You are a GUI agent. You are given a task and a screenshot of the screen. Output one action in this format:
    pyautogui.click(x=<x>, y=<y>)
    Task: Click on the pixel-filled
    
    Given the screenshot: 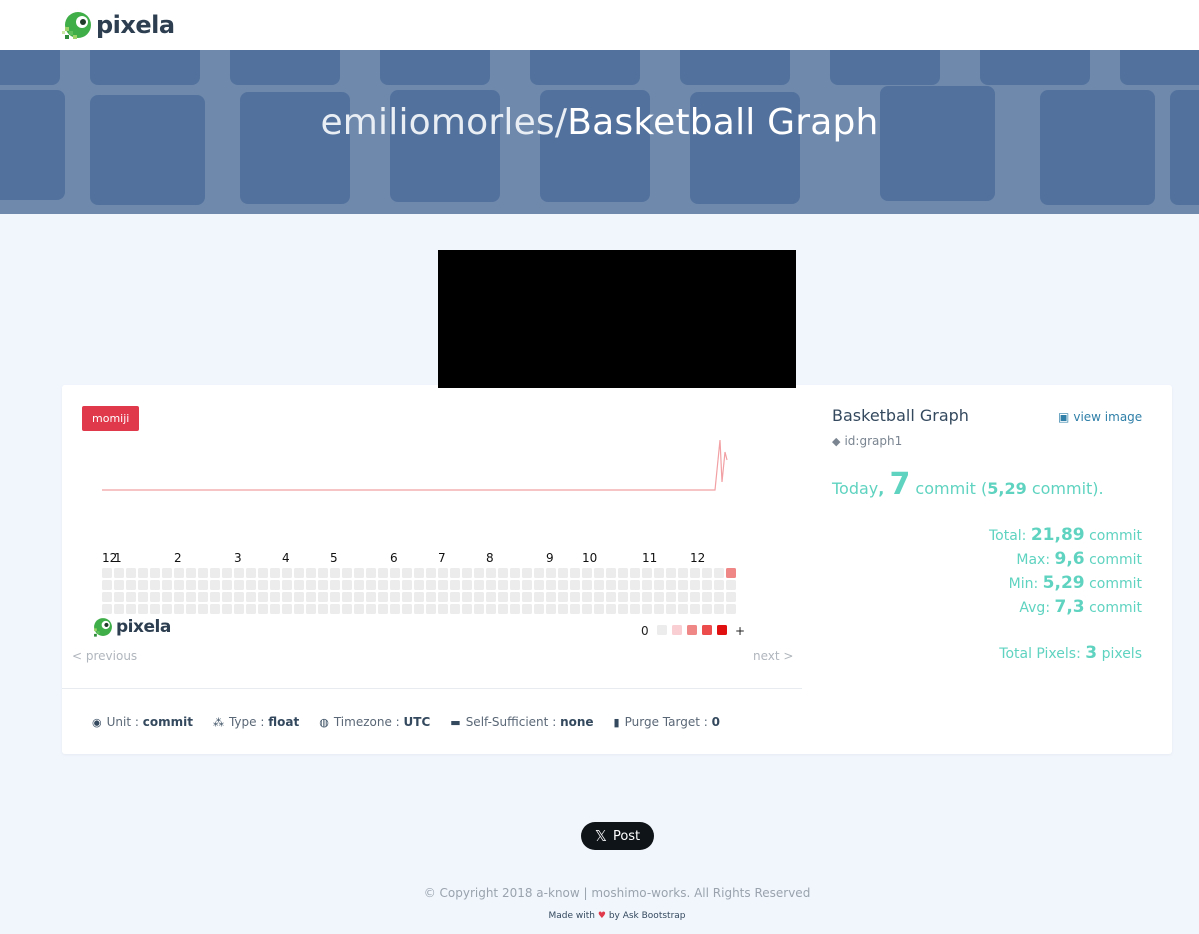 What is the action you would take?
    pyautogui.click(x=731, y=573)
    